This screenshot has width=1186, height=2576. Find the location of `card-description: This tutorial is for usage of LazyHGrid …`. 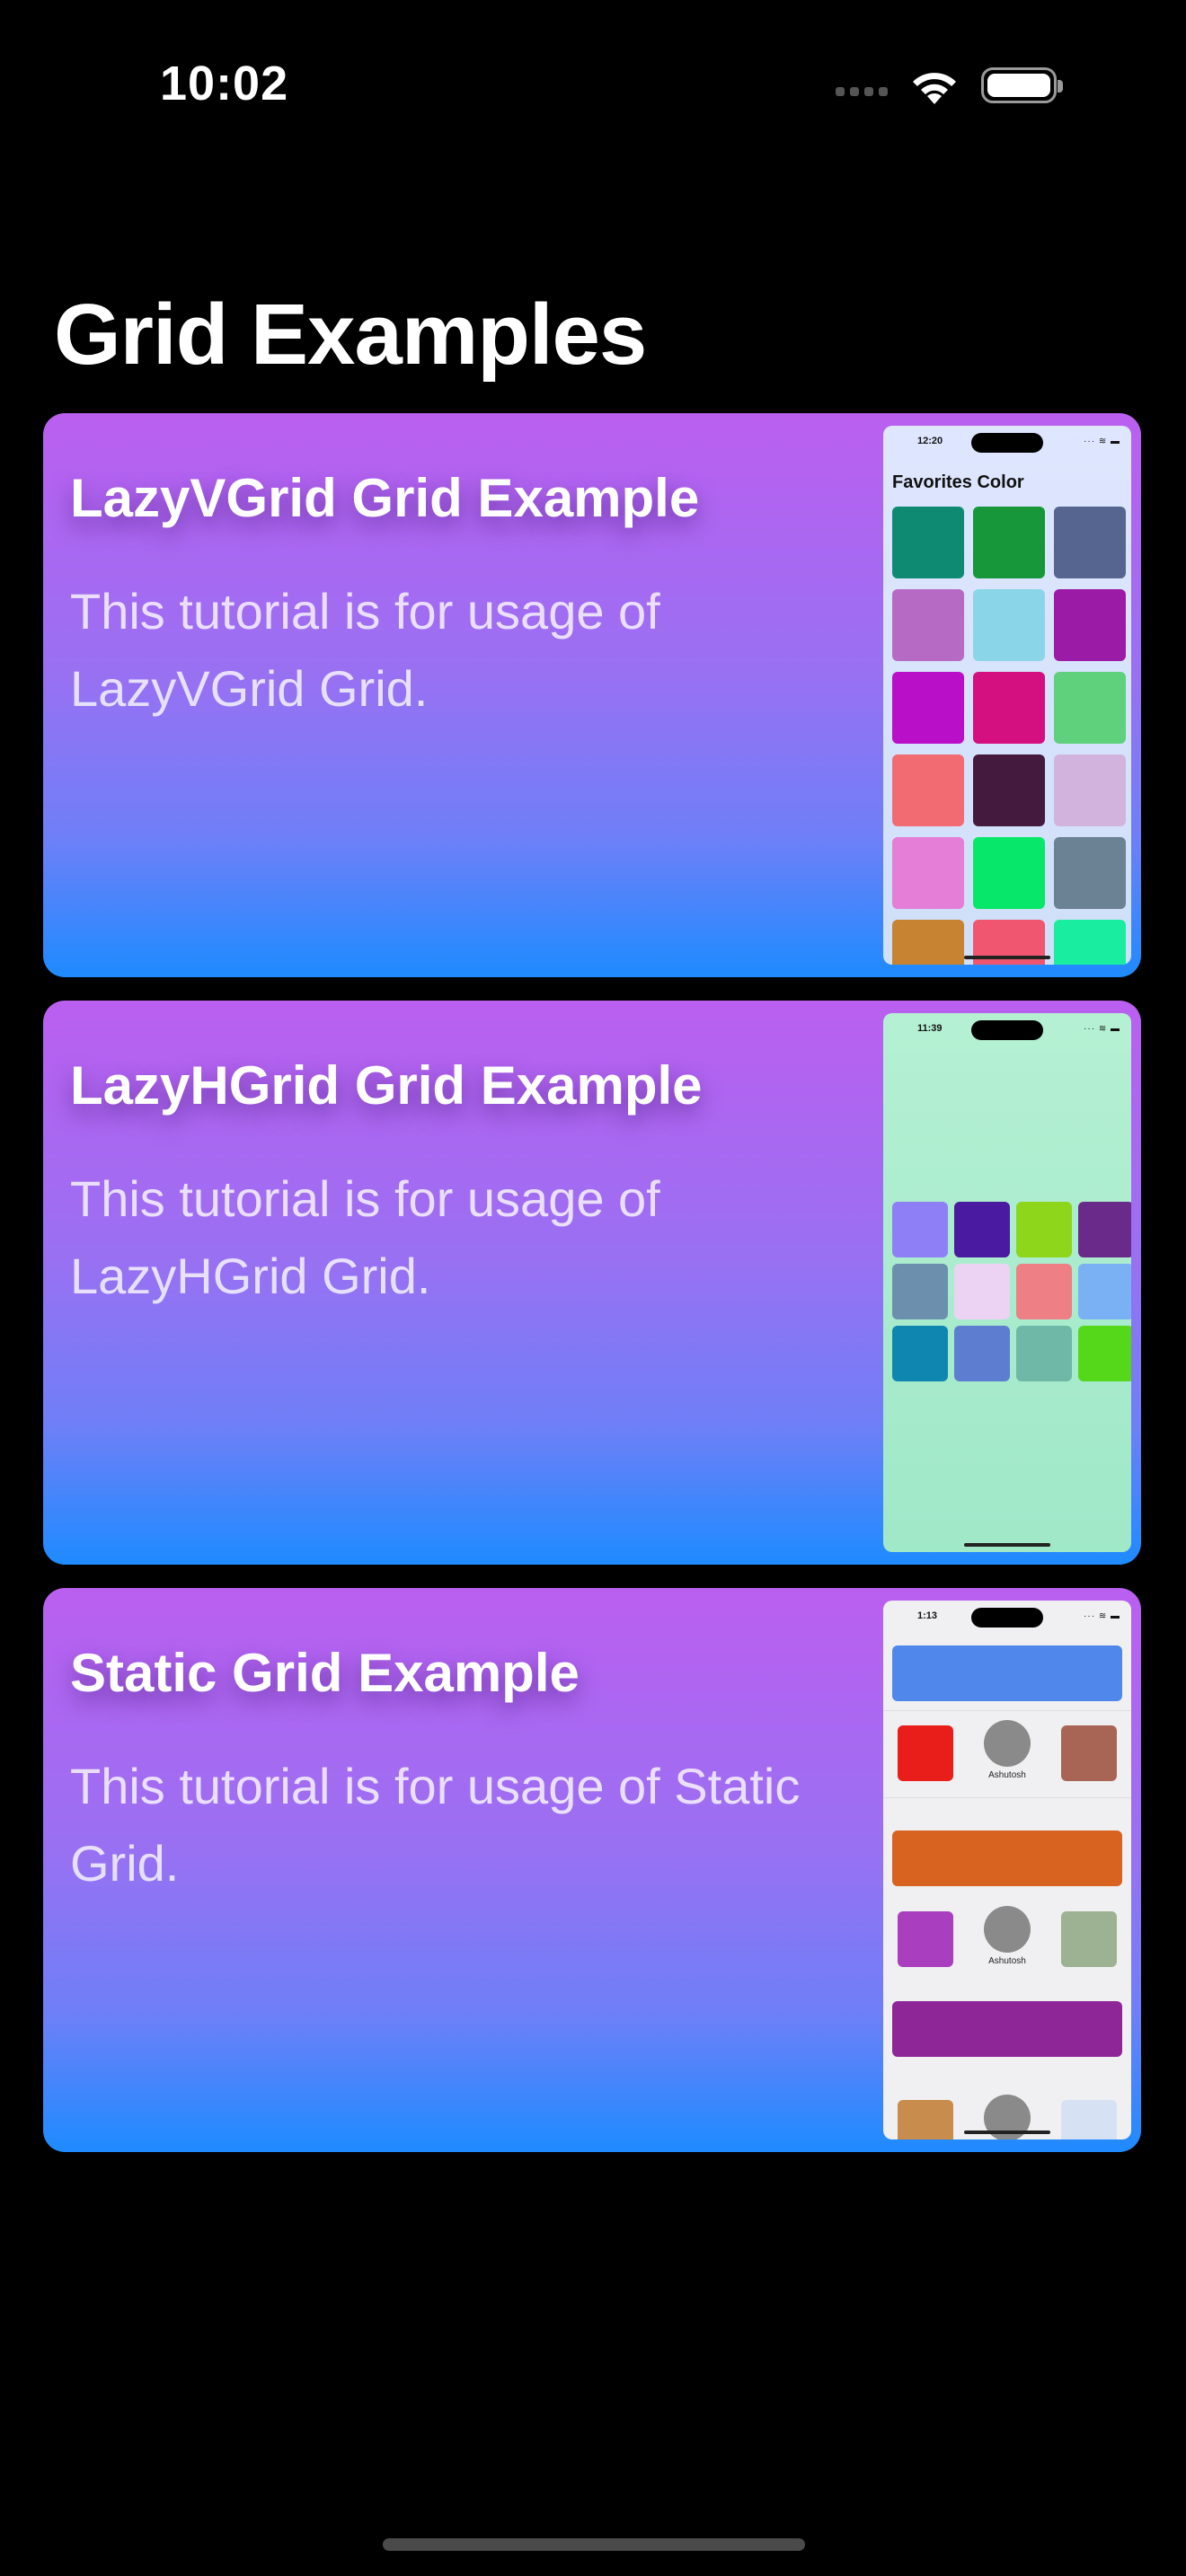

card-description: This tutorial is for usage of LazyHGrid … is located at coordinates (365, 1237).